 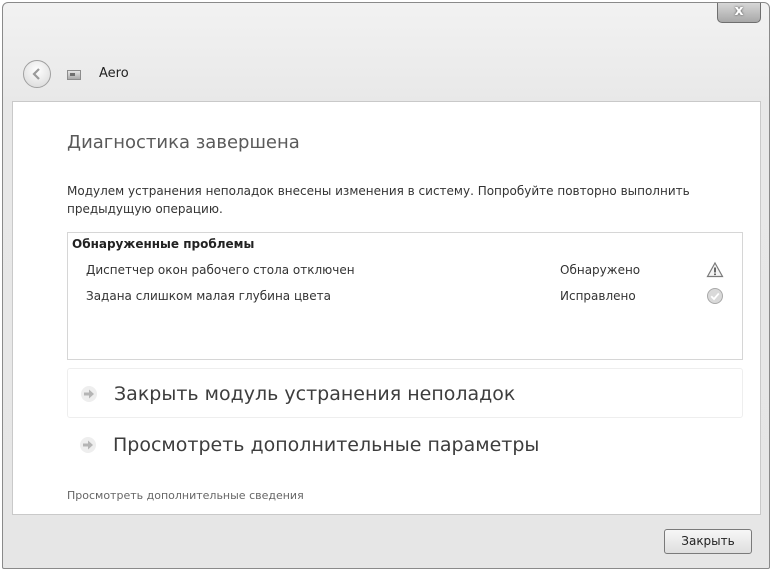 What do you see at coordinates (208, 296) in the screenshot?
I see `problem-name: Задана слишком малая глубина цвета` at bounding box center [208, 296].